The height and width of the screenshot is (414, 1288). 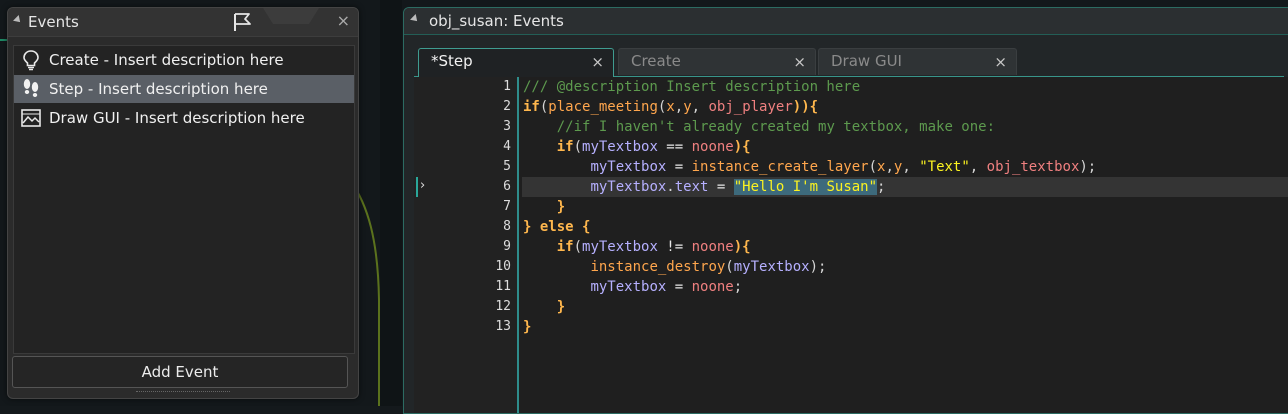 I want to click on line-number: 11, so click(x=503, y=286).